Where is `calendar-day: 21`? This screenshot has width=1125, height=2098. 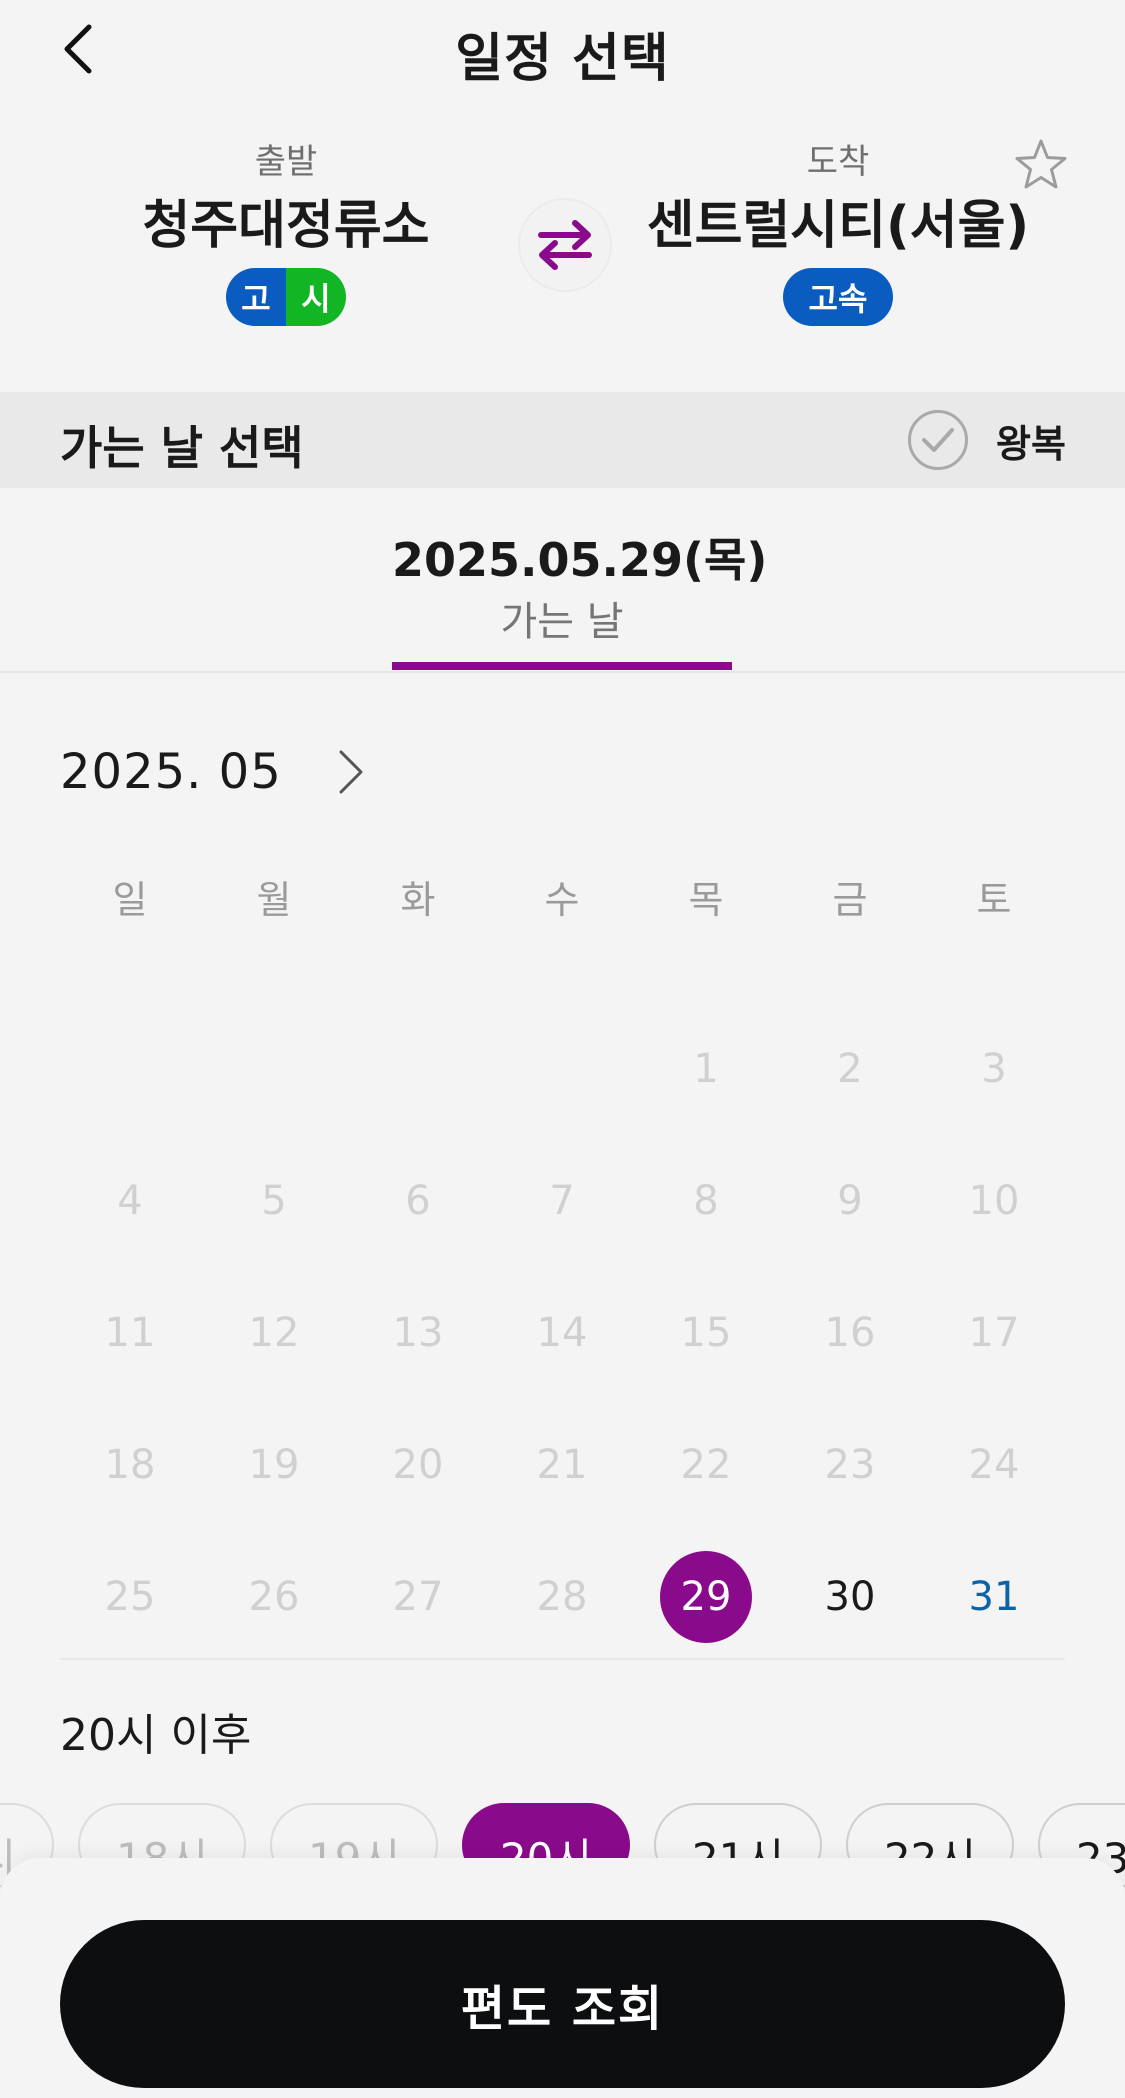 calendar-day: 21 is located at coordinates (562, 1465).